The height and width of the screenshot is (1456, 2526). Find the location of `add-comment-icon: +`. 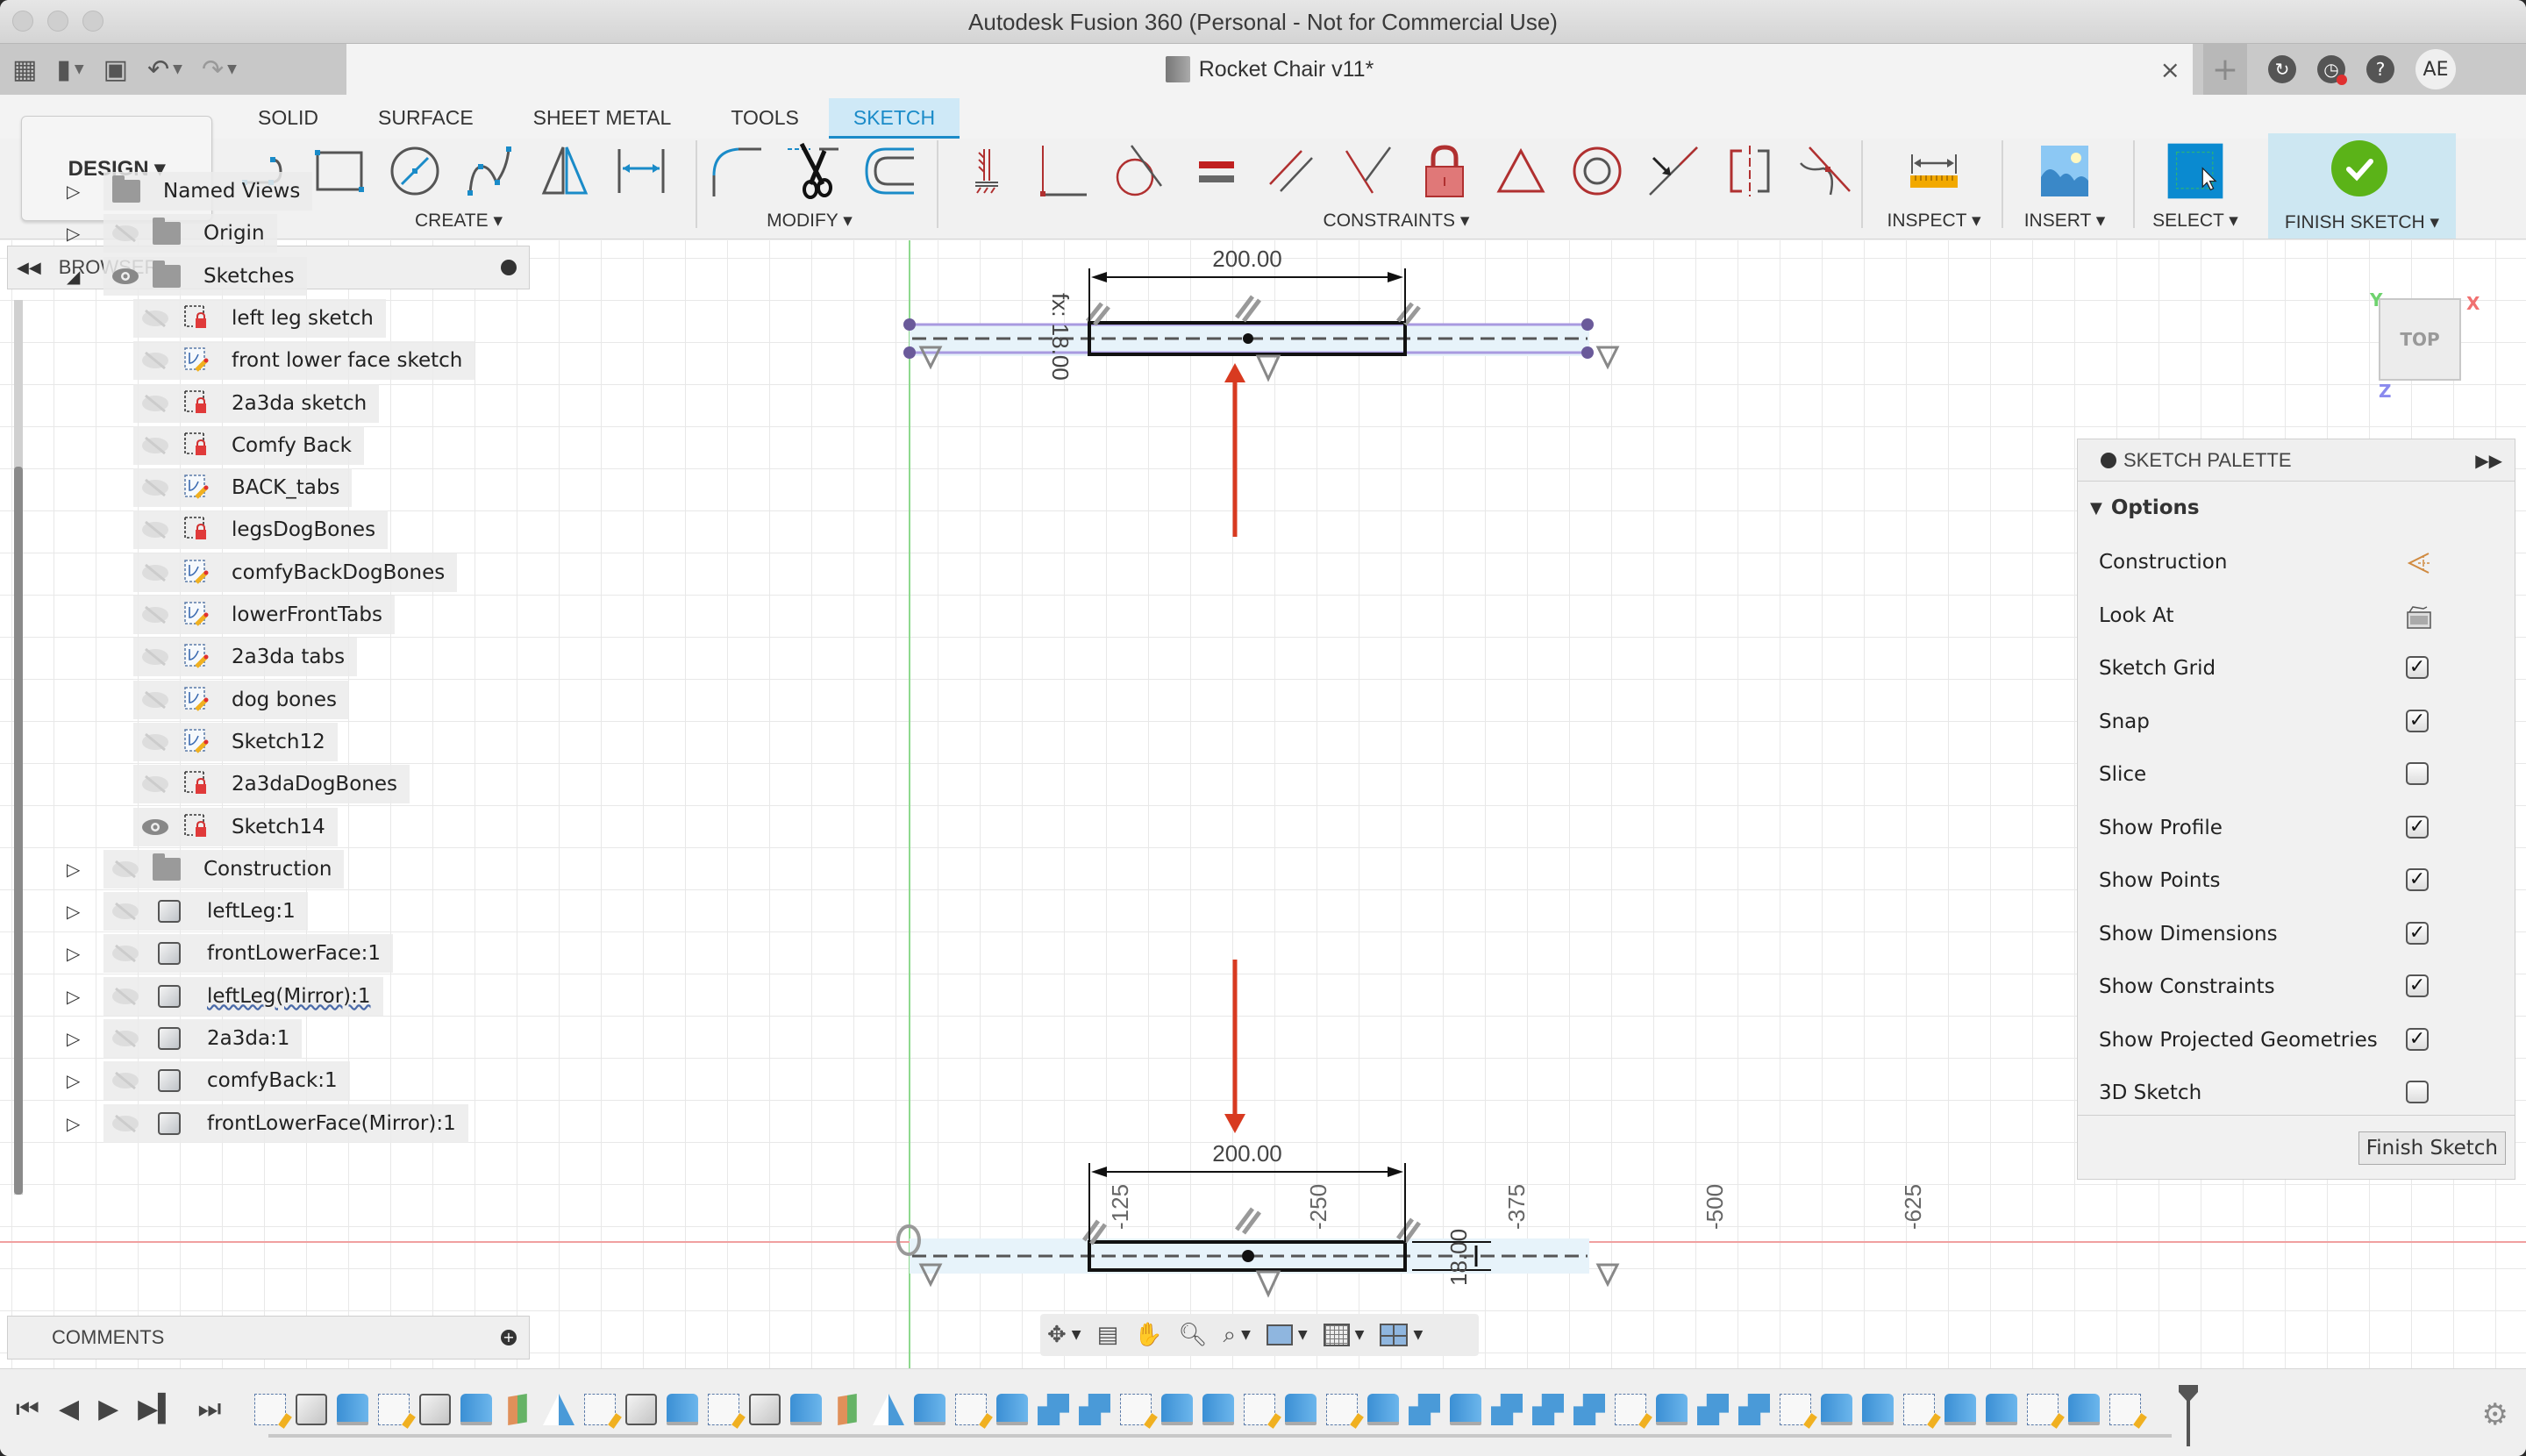

add-comment-icon: + is located at coordinates (509, 1337).